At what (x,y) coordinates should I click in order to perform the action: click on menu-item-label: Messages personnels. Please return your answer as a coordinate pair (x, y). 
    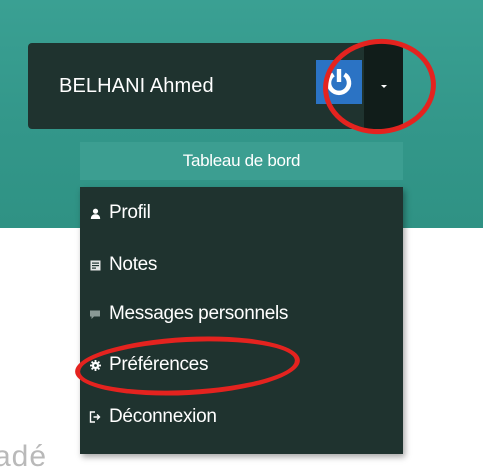
    Looking at the image, I should click on (199, 313).